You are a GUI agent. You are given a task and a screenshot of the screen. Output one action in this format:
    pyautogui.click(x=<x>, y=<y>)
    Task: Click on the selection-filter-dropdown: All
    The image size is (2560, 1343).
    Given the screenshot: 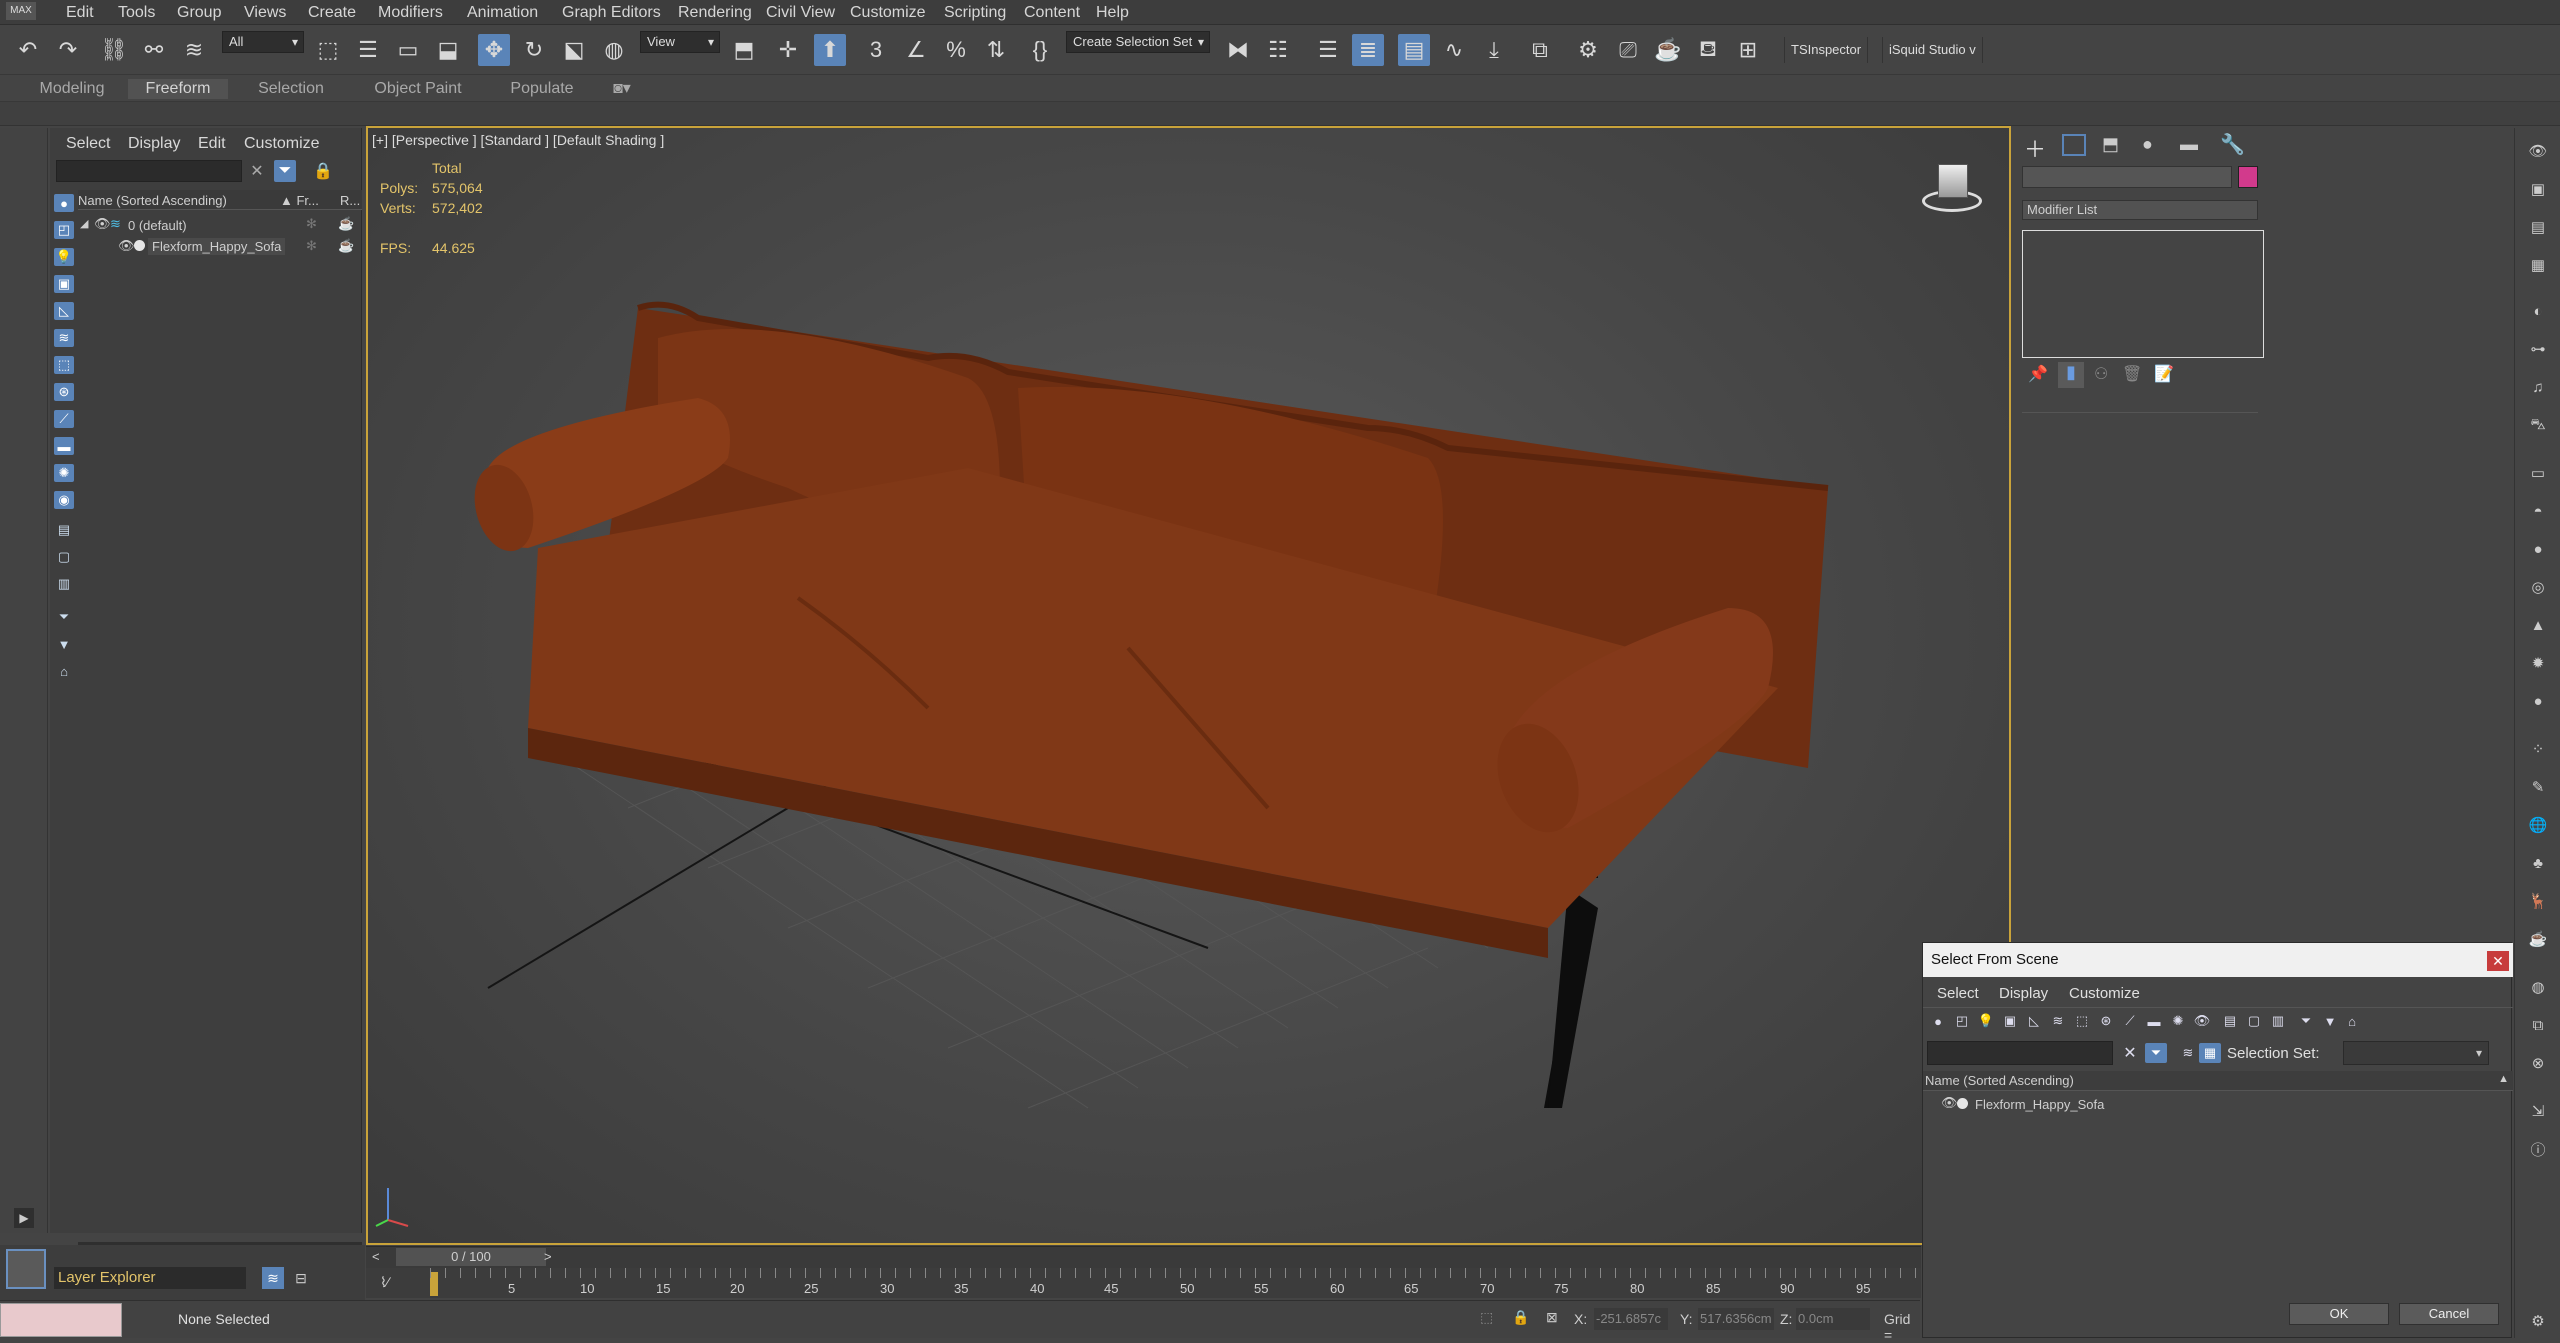 What is the action you would take?
    pyautogui.click(x=263, y=42)
    